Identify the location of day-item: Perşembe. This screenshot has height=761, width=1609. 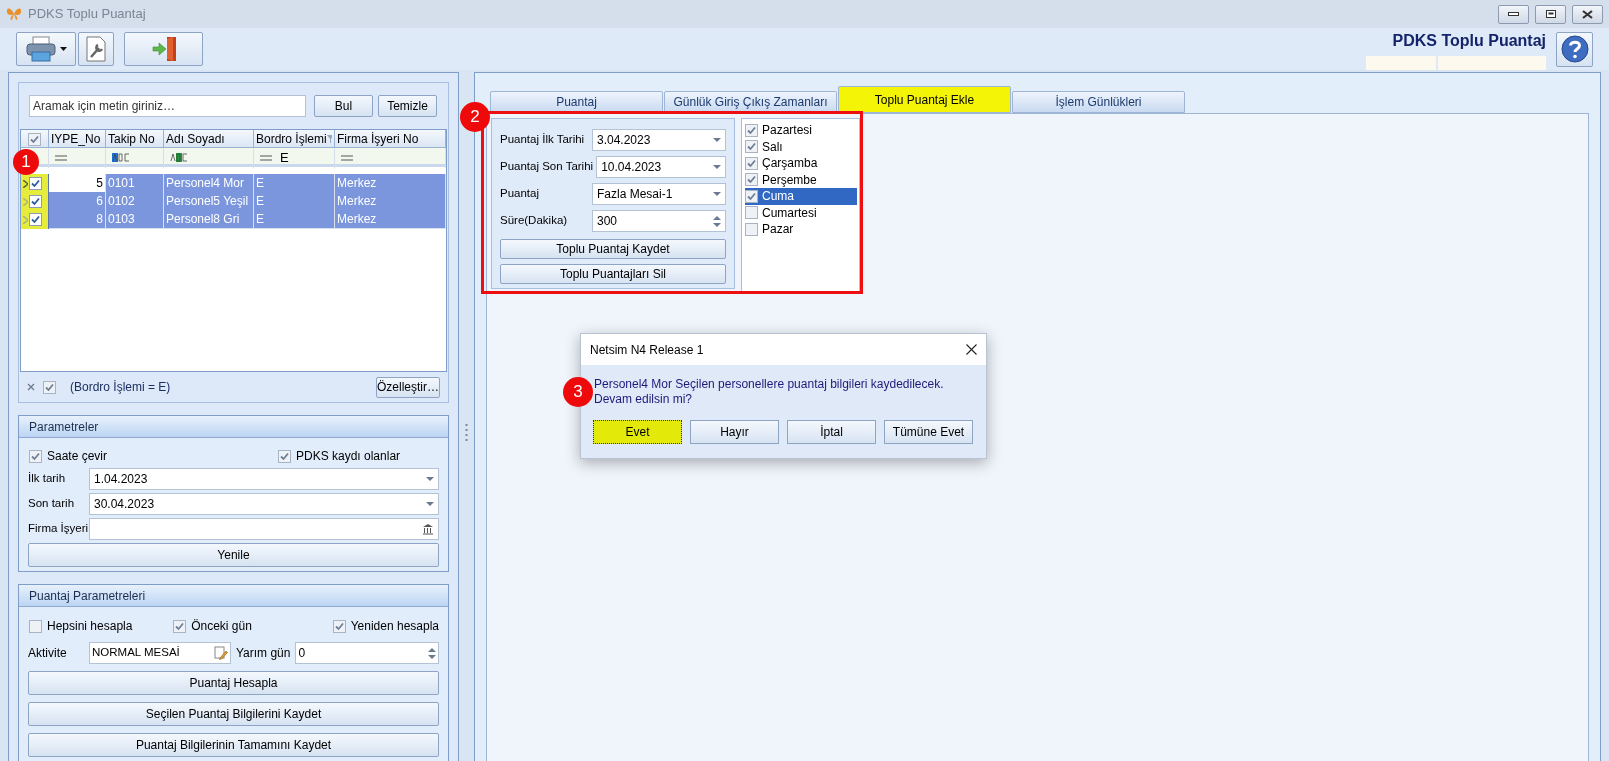
(801, 179).